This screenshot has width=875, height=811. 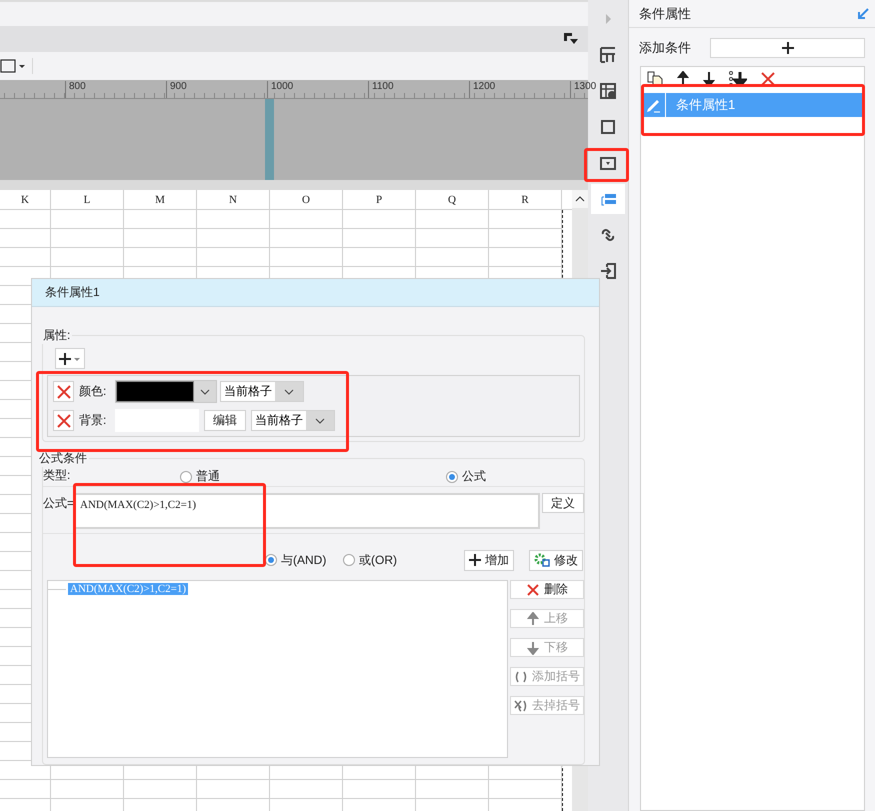 I want to click on collapse-arrow-icon, so click(x=863, y=14).